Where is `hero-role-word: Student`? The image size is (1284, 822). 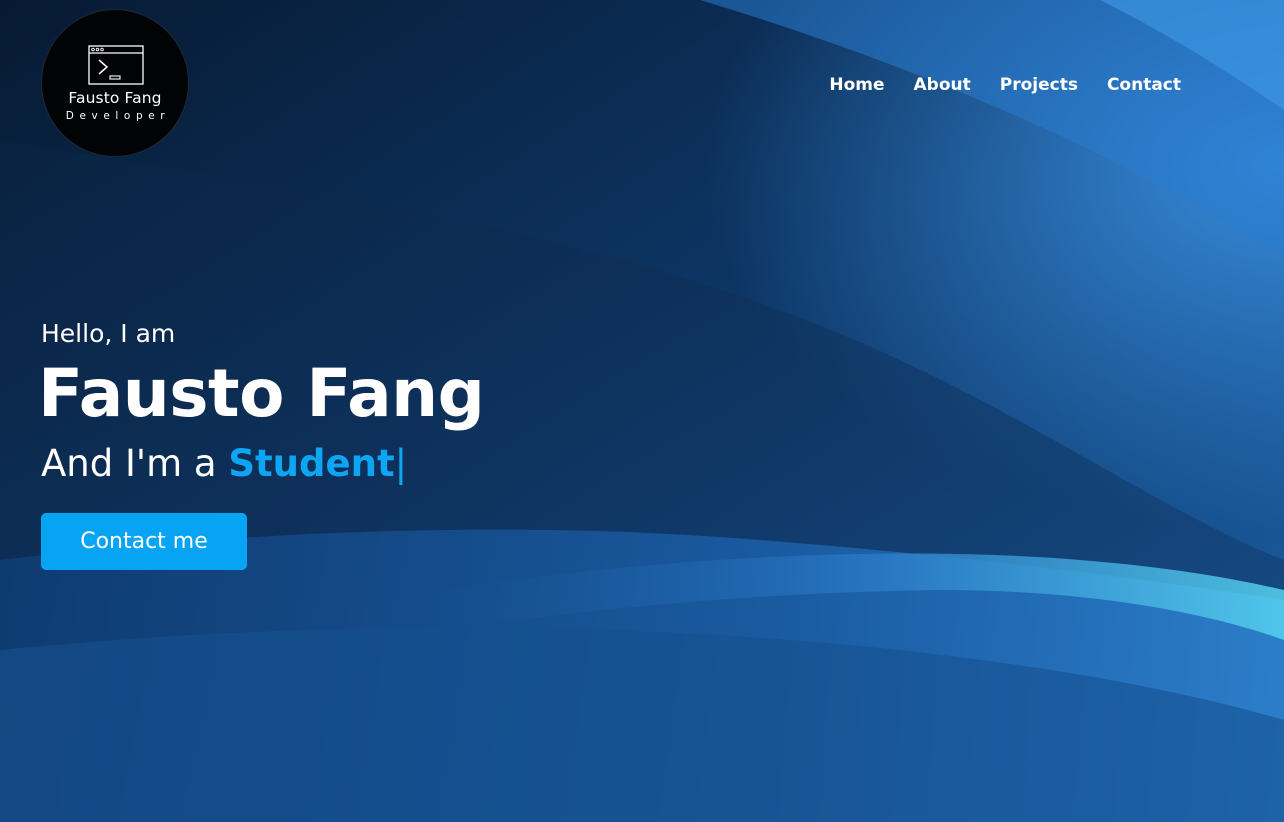 hero-role-word: Student is located at coordinates (311, 463).